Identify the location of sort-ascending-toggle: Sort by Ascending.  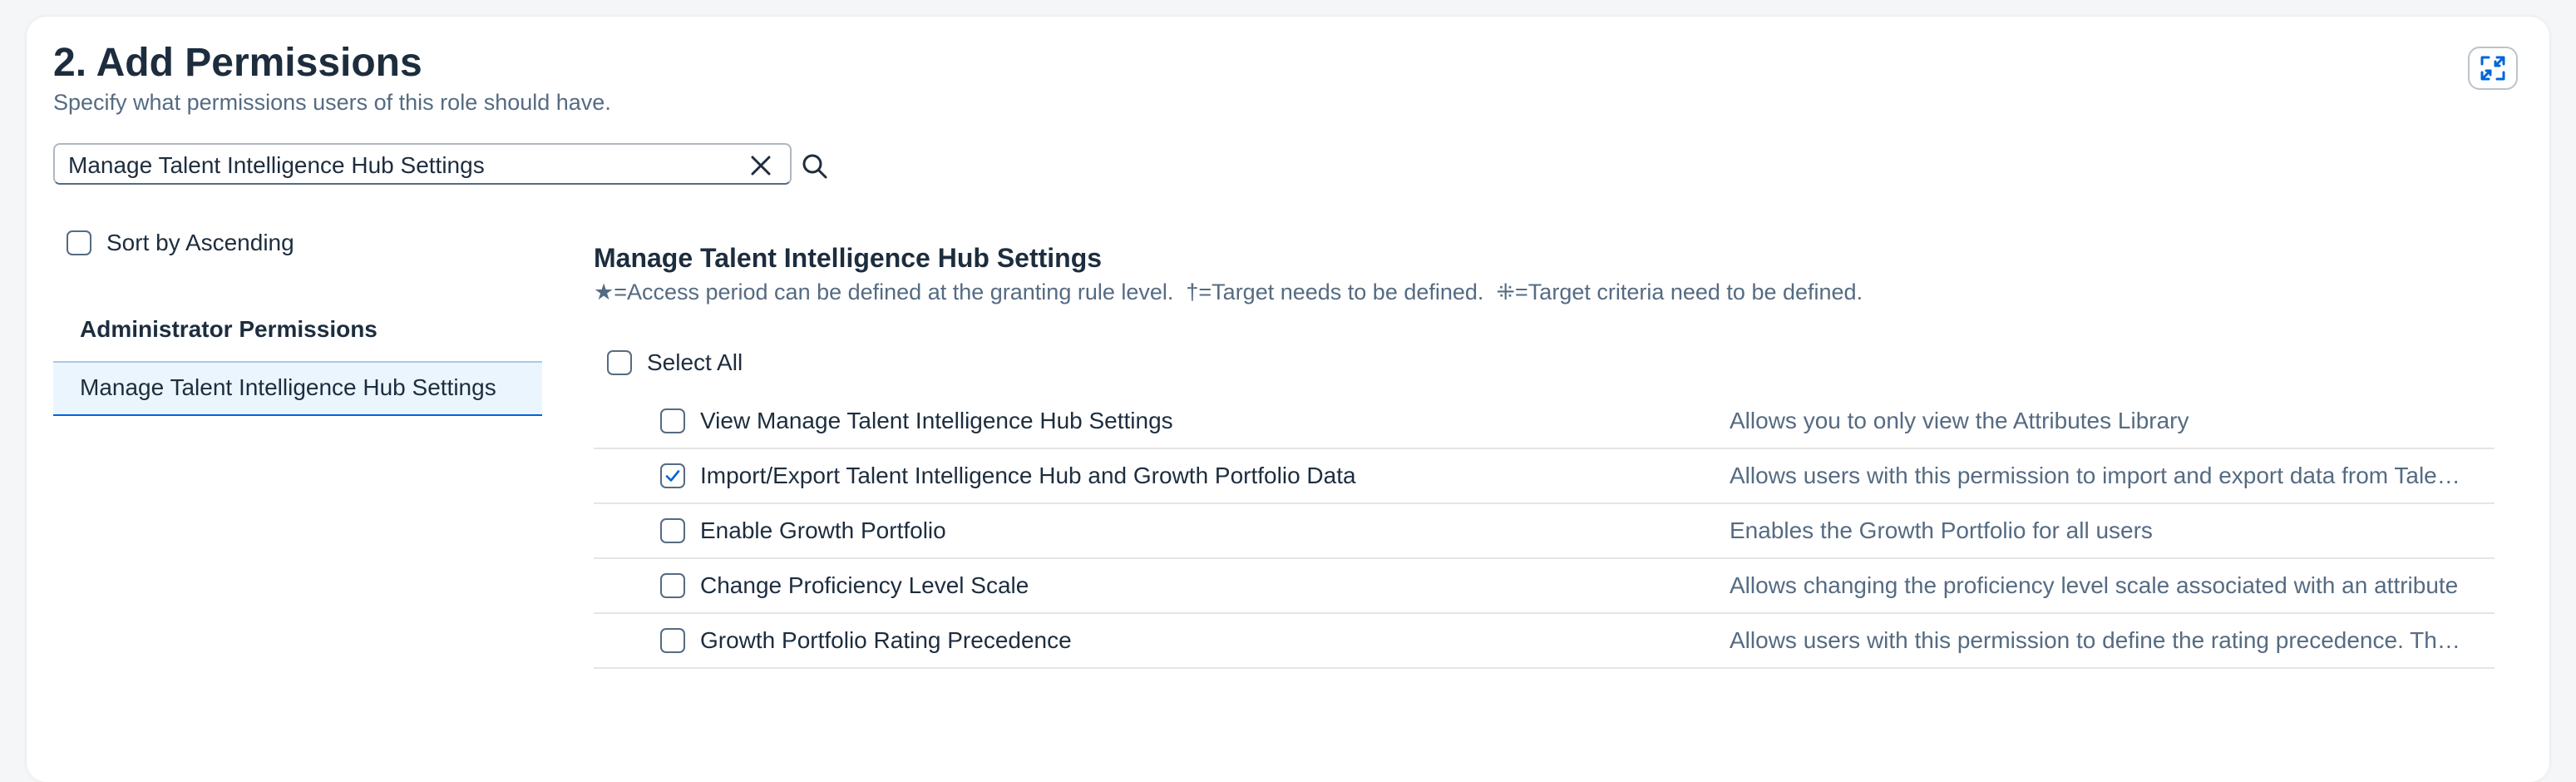
(180, 243).